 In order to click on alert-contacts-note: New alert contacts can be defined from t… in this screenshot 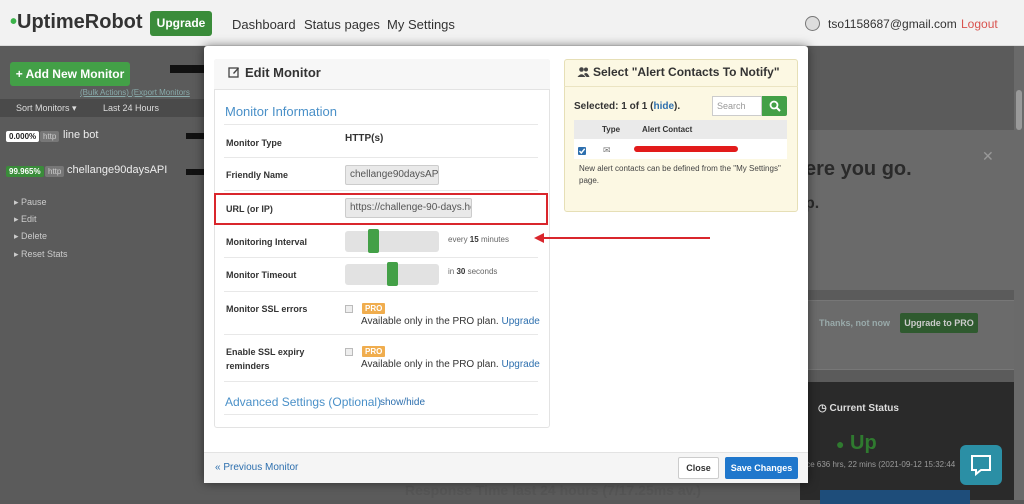, I will do `click(680, 174)`.